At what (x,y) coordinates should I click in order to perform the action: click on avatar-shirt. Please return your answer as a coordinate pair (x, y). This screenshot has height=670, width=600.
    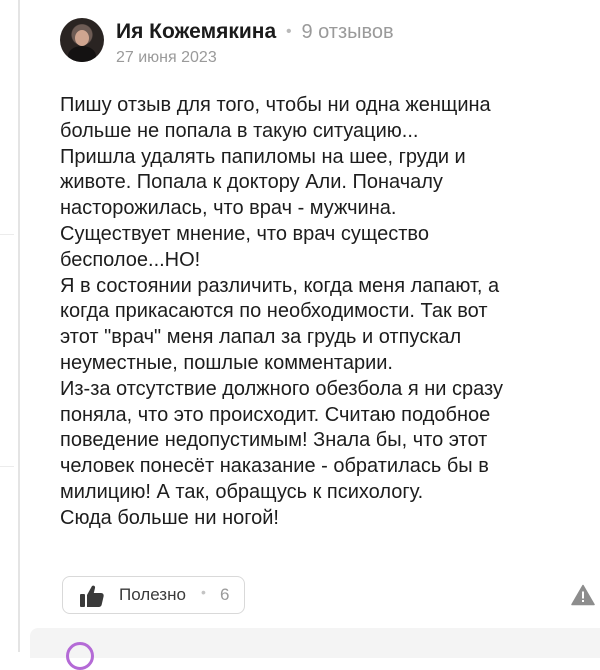
    Looking at the image, I should click on (82, 54).